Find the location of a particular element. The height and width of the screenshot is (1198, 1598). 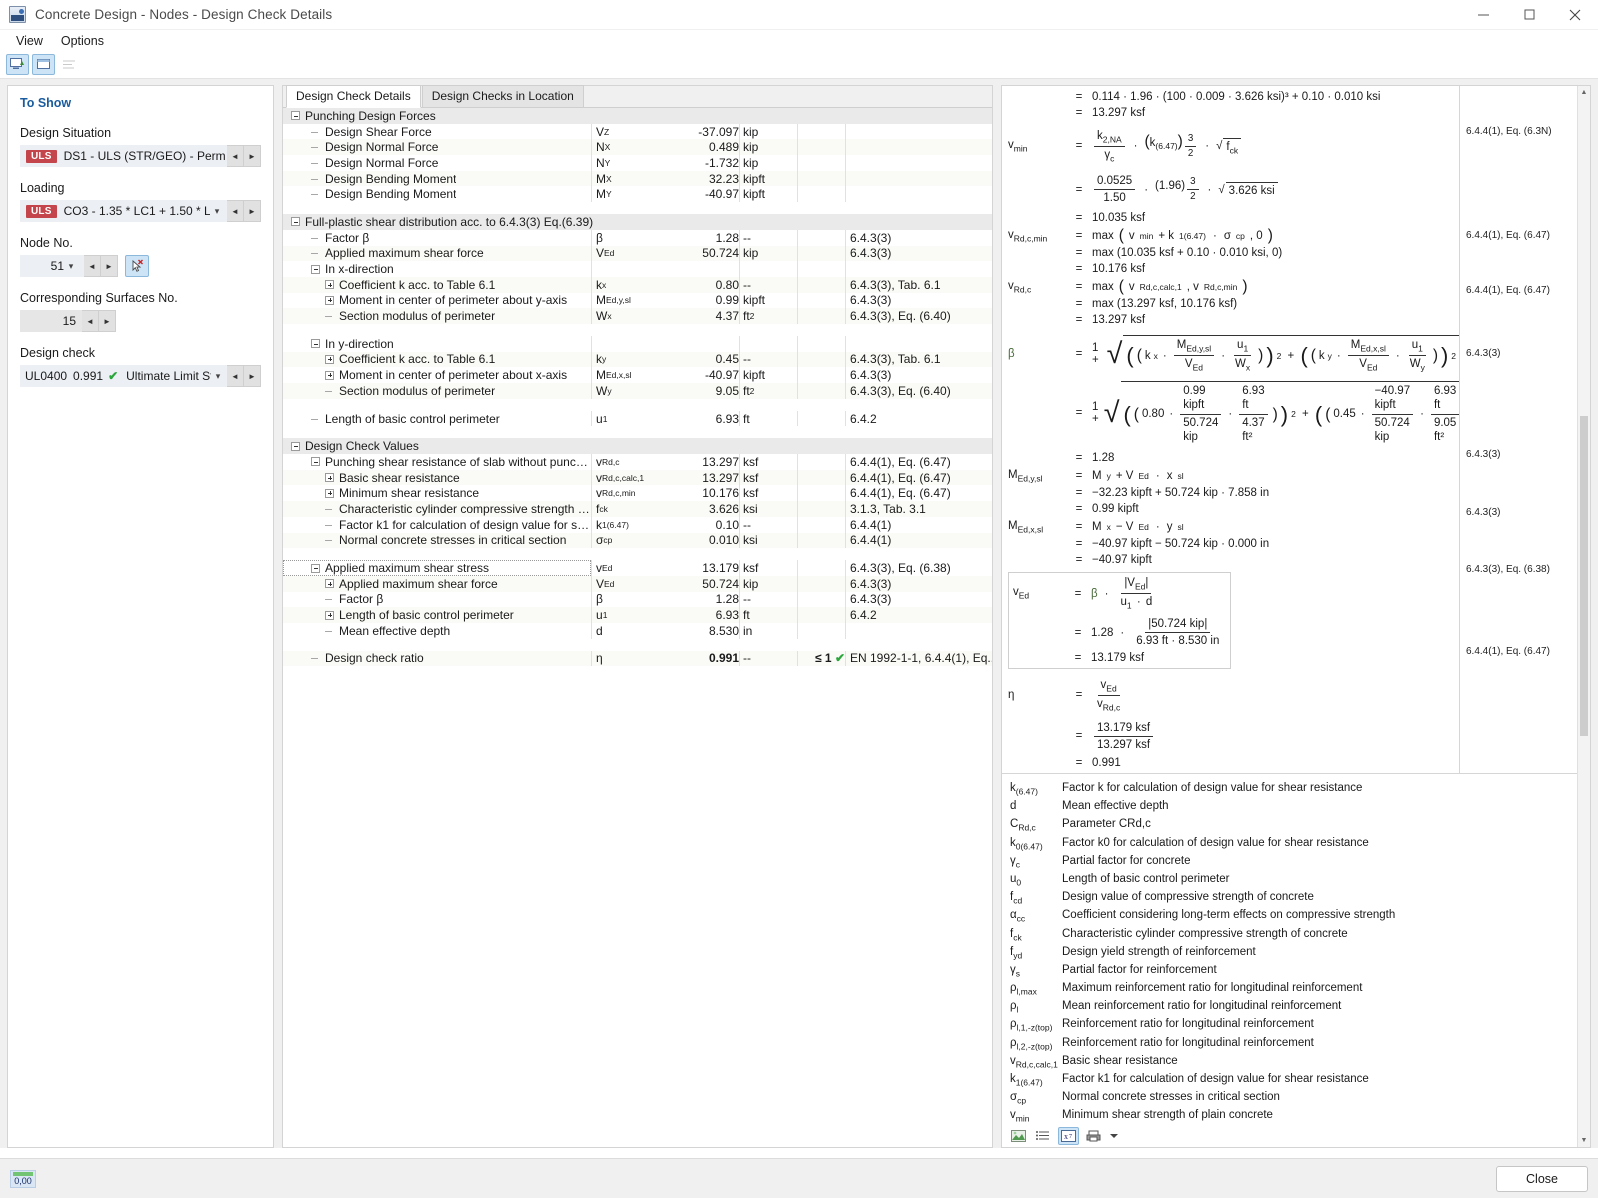

units-status-icon: 0,00 is located at coordinates (23, 1178).